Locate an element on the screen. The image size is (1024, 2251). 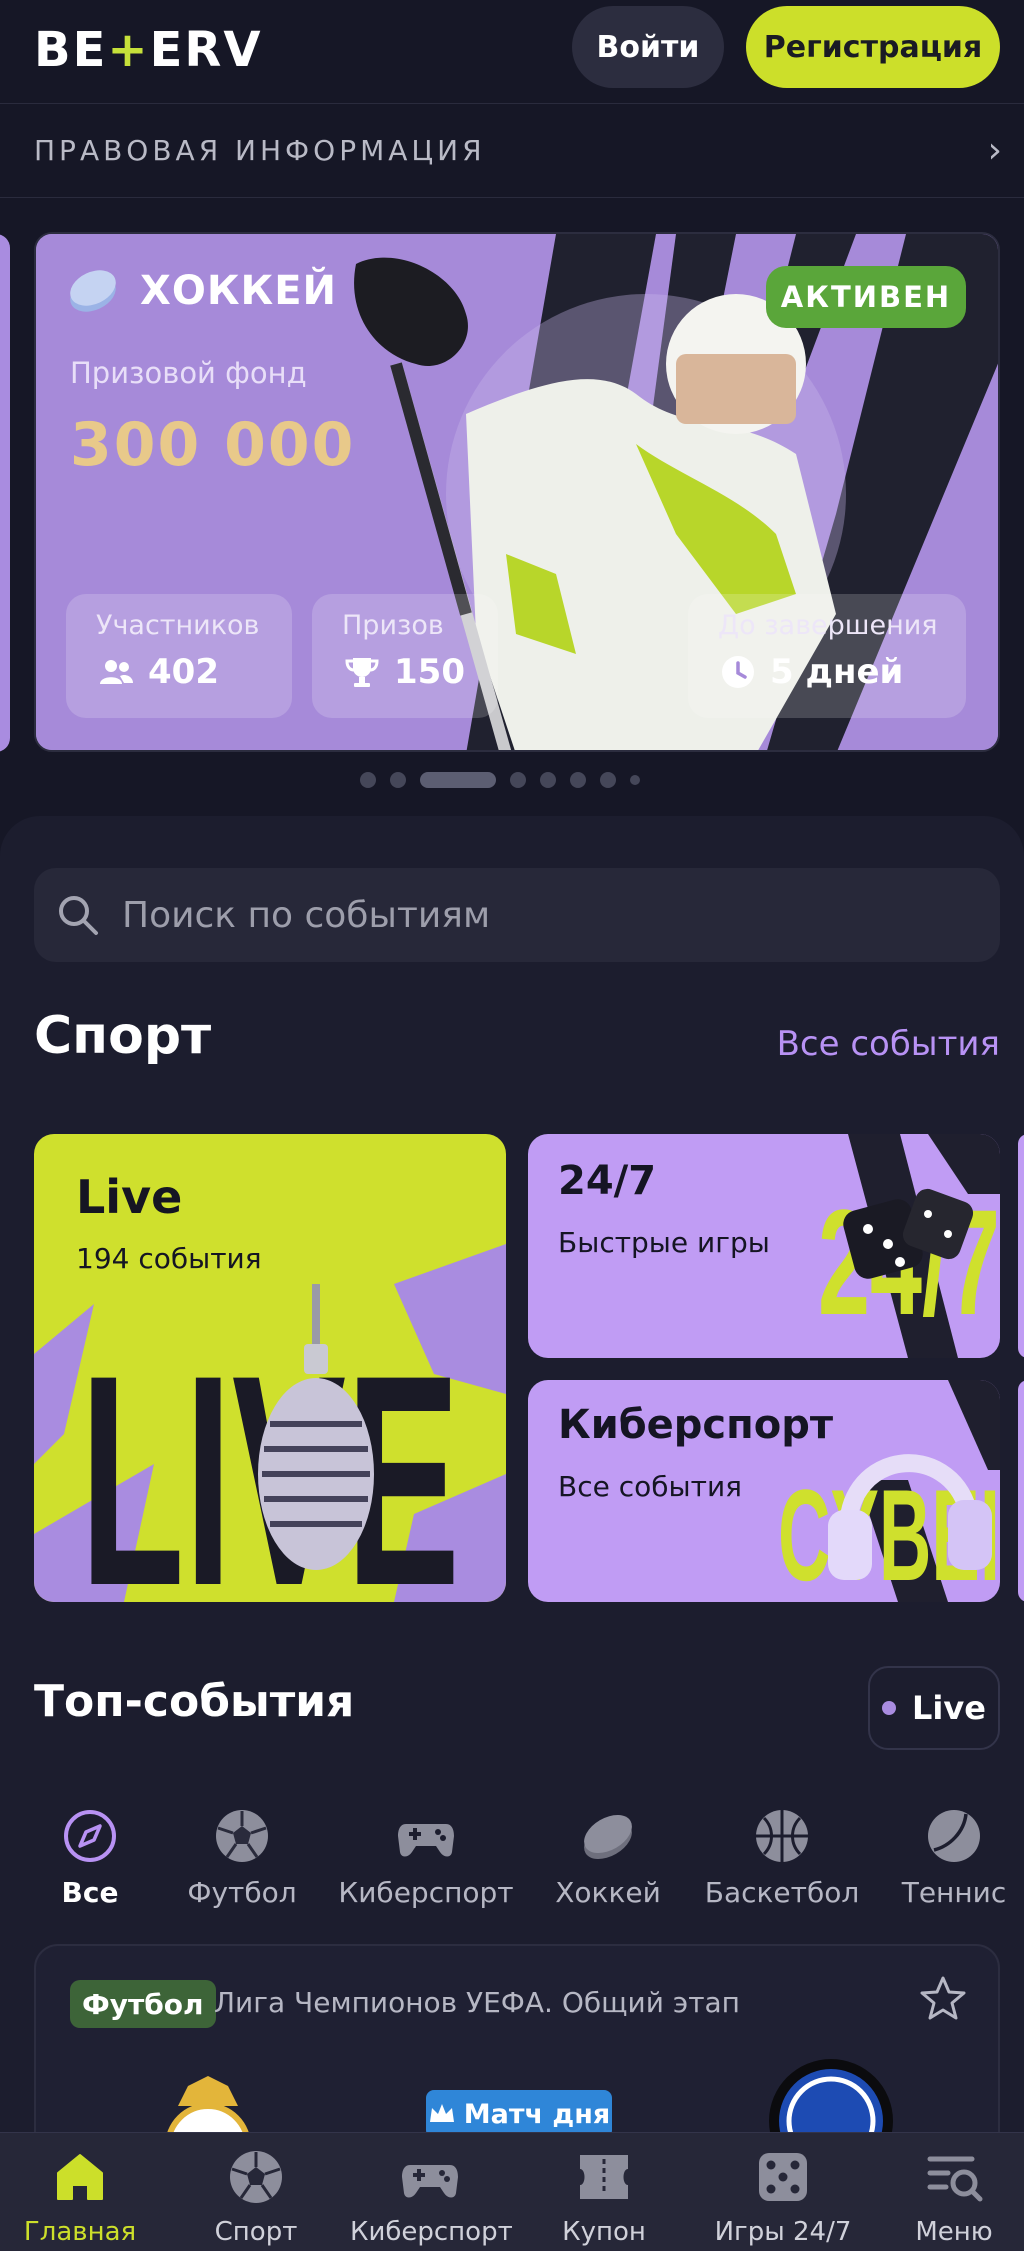
tab-hockey: Хоккей is located at coordinates (608, 1857).